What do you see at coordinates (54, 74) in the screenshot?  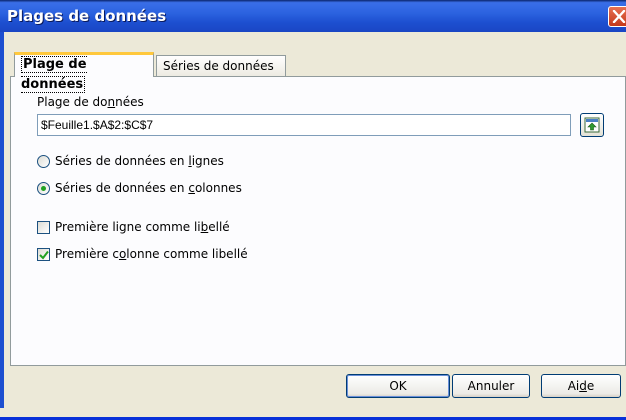 I see `tab-label: Plage de données` at bounding box center [54, 74].